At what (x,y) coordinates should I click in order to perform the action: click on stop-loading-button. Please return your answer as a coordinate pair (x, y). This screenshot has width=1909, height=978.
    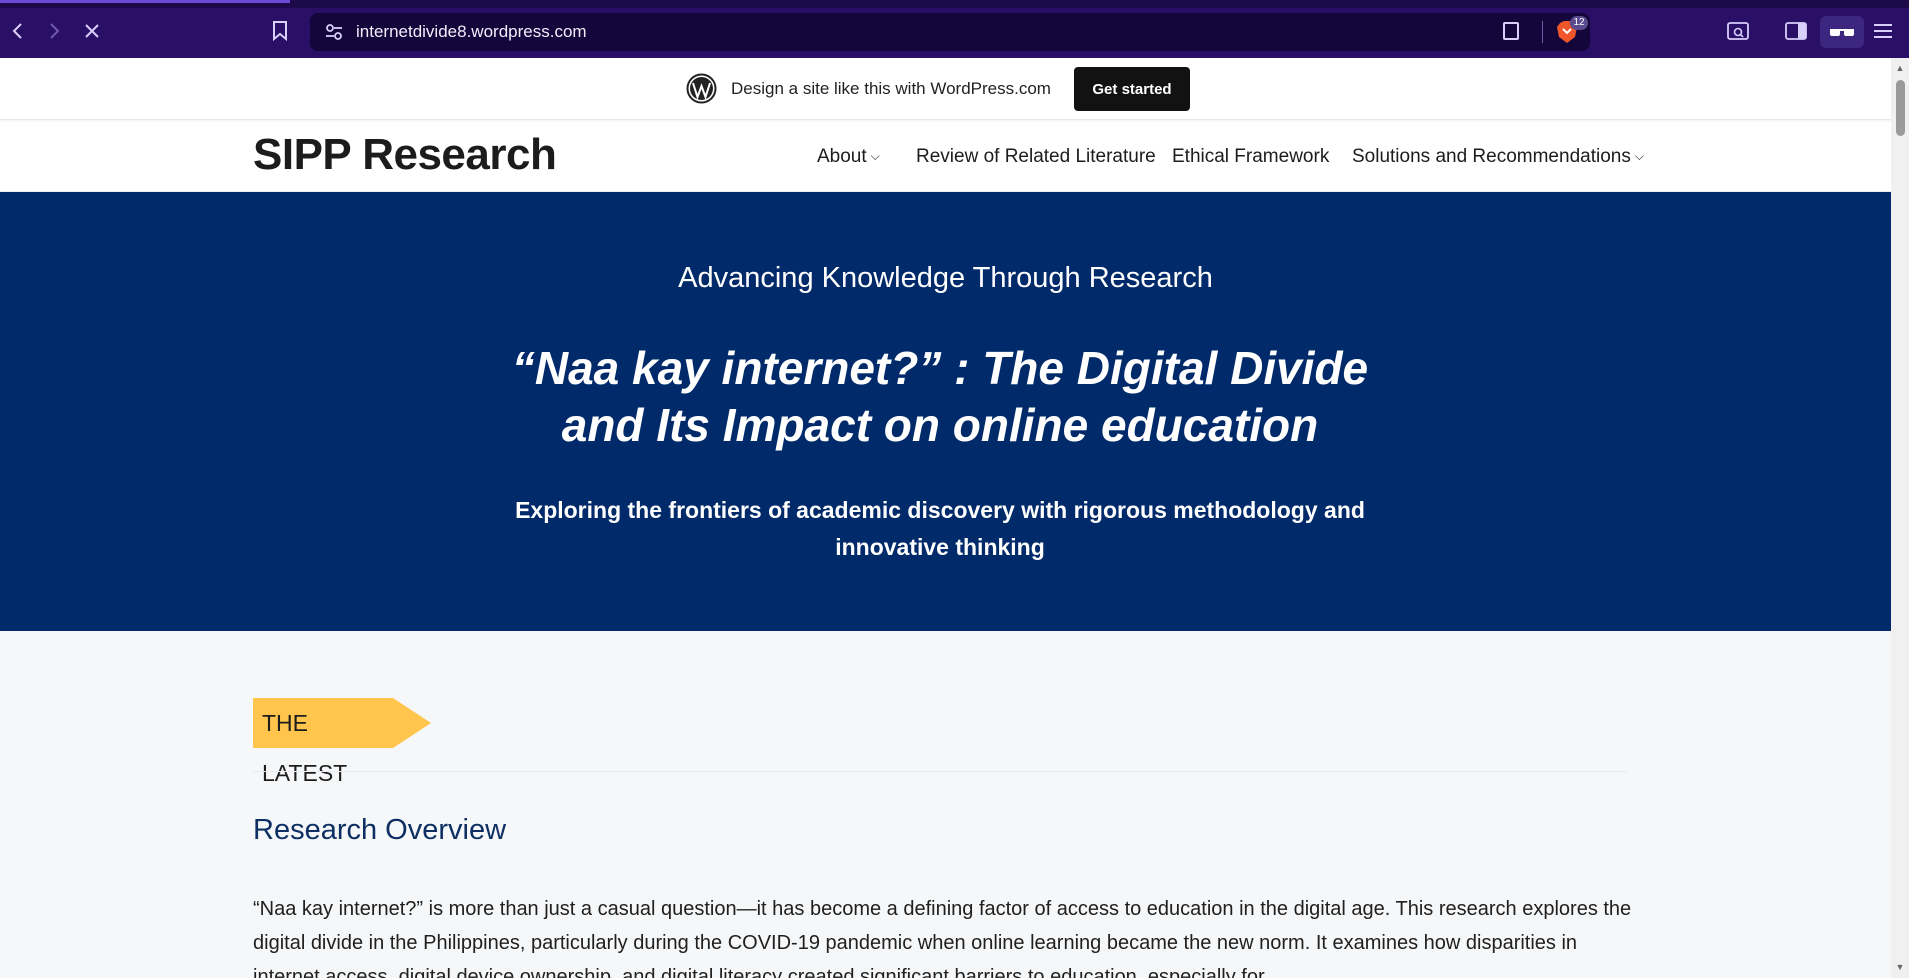
    Looking at the image, I should click on (92, 31).